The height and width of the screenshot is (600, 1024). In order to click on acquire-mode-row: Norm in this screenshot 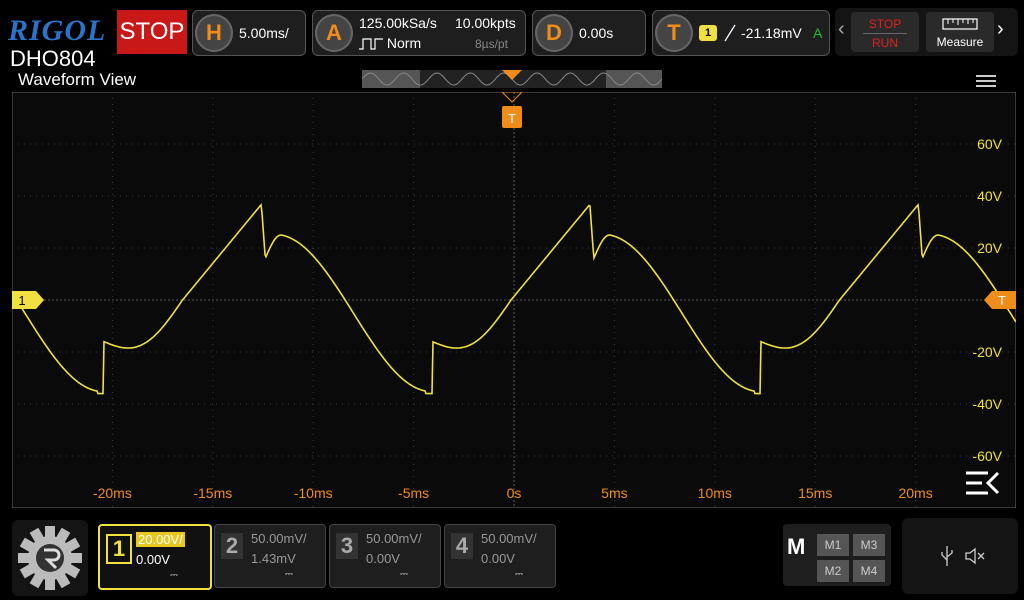, I will do `click(390, 43)`.